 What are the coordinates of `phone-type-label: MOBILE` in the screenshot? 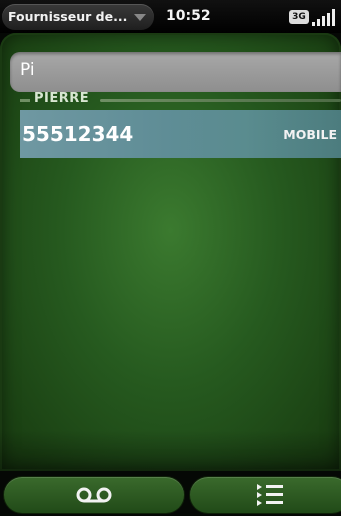 It's located at (310, 134).